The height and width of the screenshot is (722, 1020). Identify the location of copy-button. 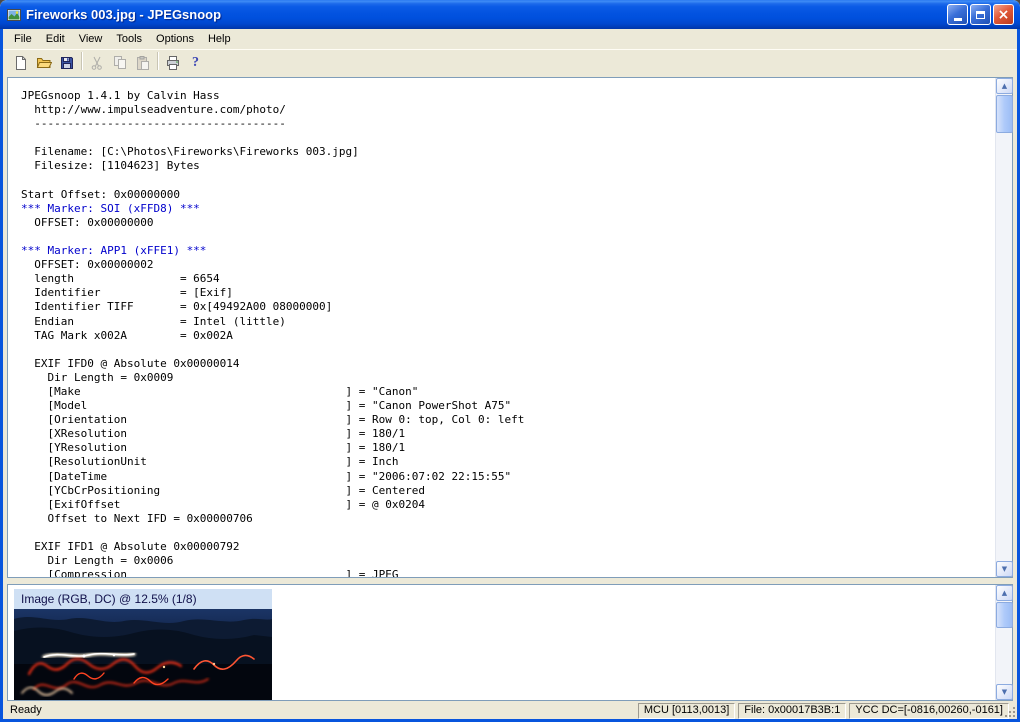
(119, 63).